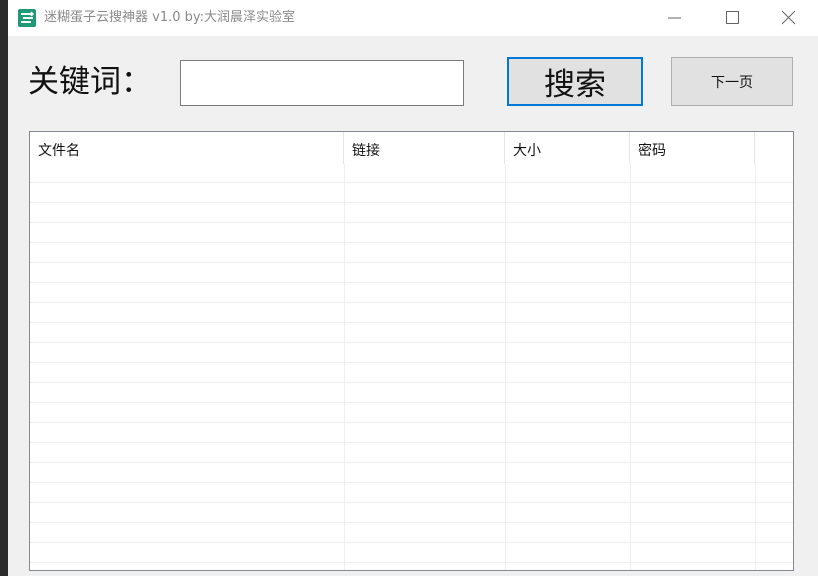 The height and width of the screenshot is (576, 818). Describe the element at coordinates (187, 148) in the screenshot. I see `column-header-filename: 文件名` at that location.